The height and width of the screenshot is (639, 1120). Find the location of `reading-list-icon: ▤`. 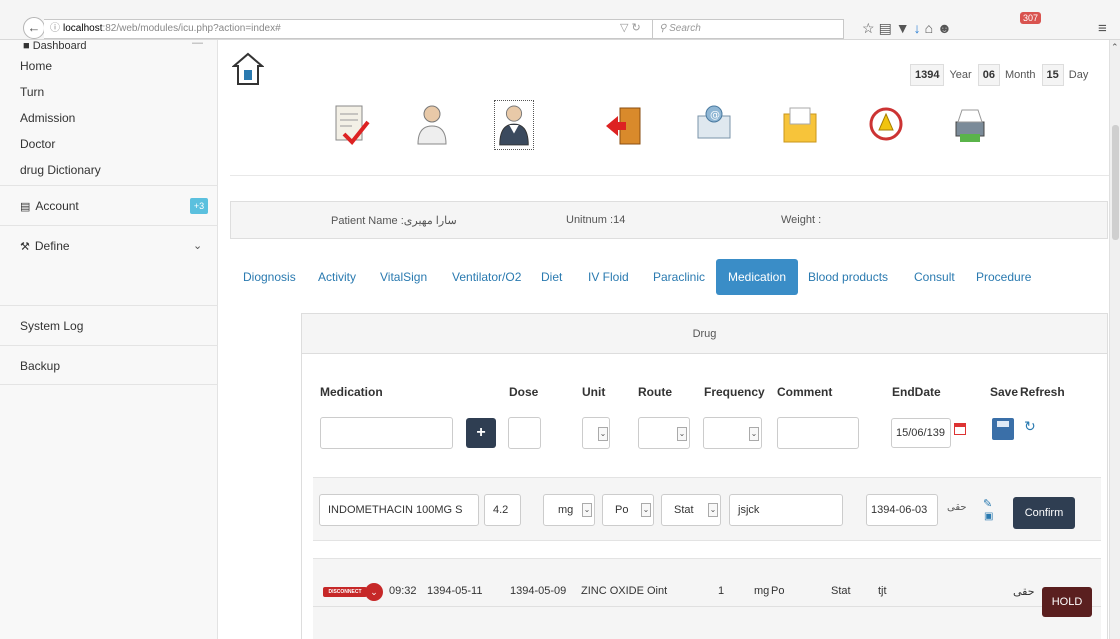

reading-list-icon: ▤ is located at coordinates (887, 28).